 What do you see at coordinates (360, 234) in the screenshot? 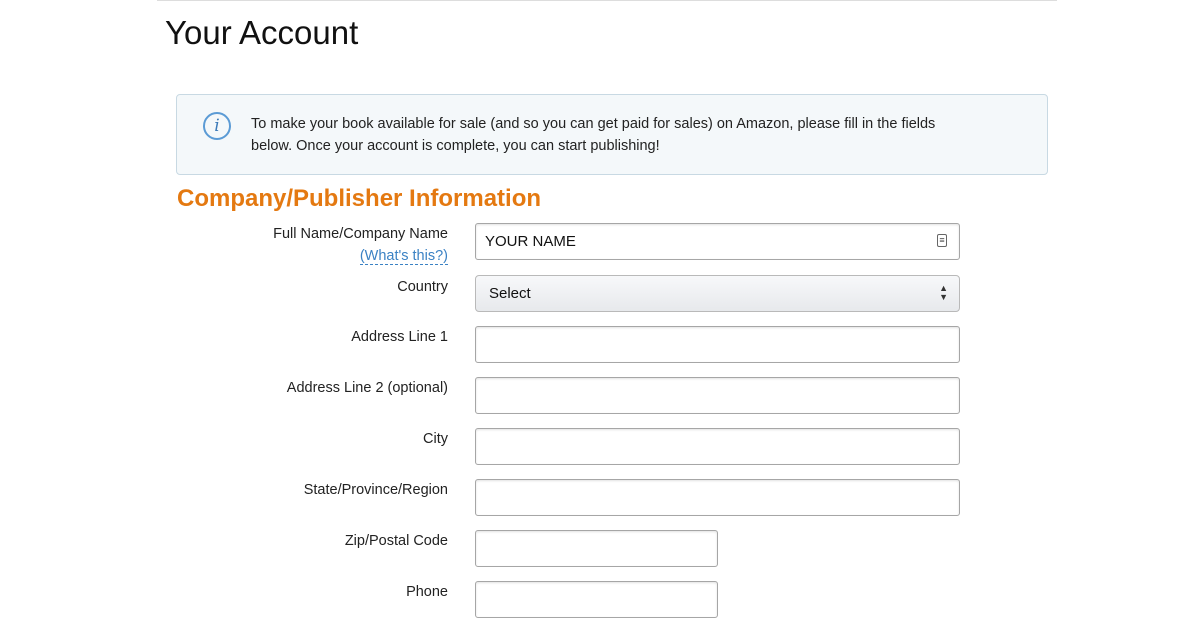
I see `full-name-label: Full Name/Company Name` at bounding box center [360, 234].